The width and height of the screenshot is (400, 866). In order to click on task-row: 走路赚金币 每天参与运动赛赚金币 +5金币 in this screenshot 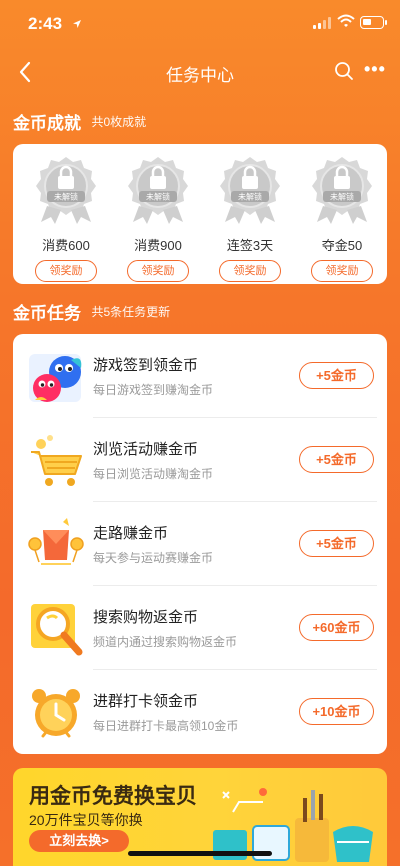, I will do `click(200, 544)`.